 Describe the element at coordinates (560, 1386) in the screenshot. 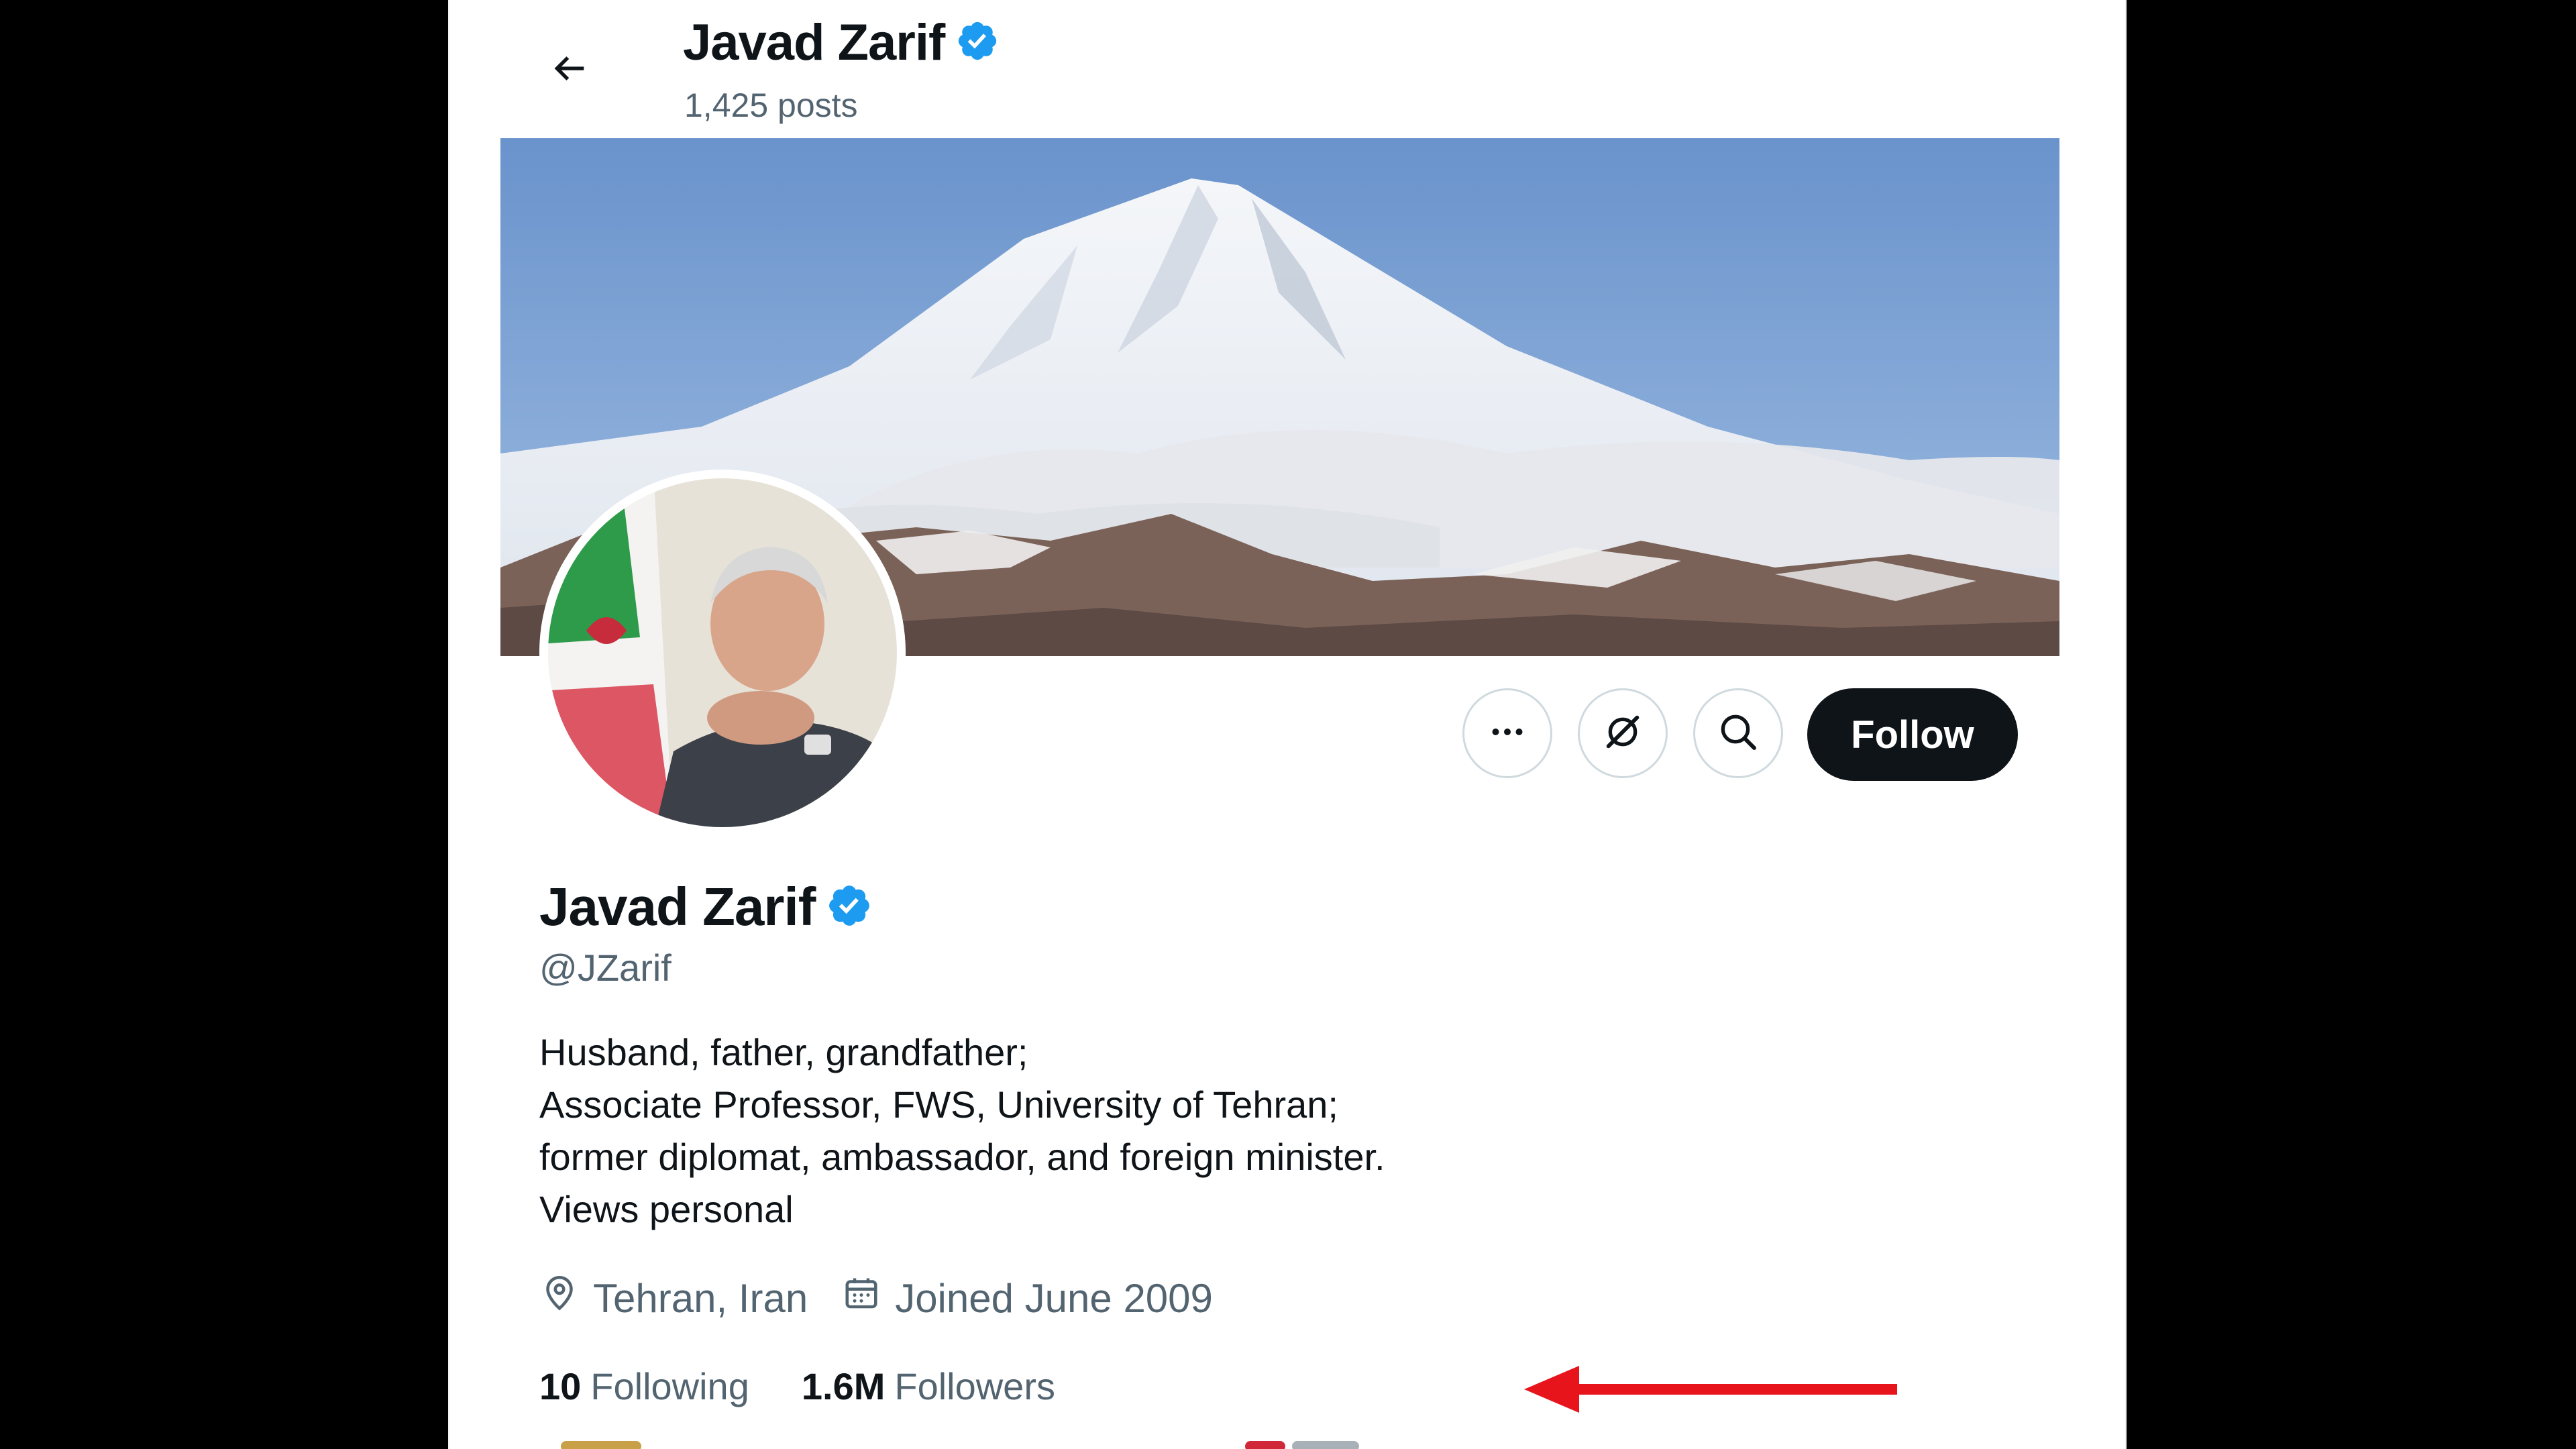

I see `following-count: 10` at that location.